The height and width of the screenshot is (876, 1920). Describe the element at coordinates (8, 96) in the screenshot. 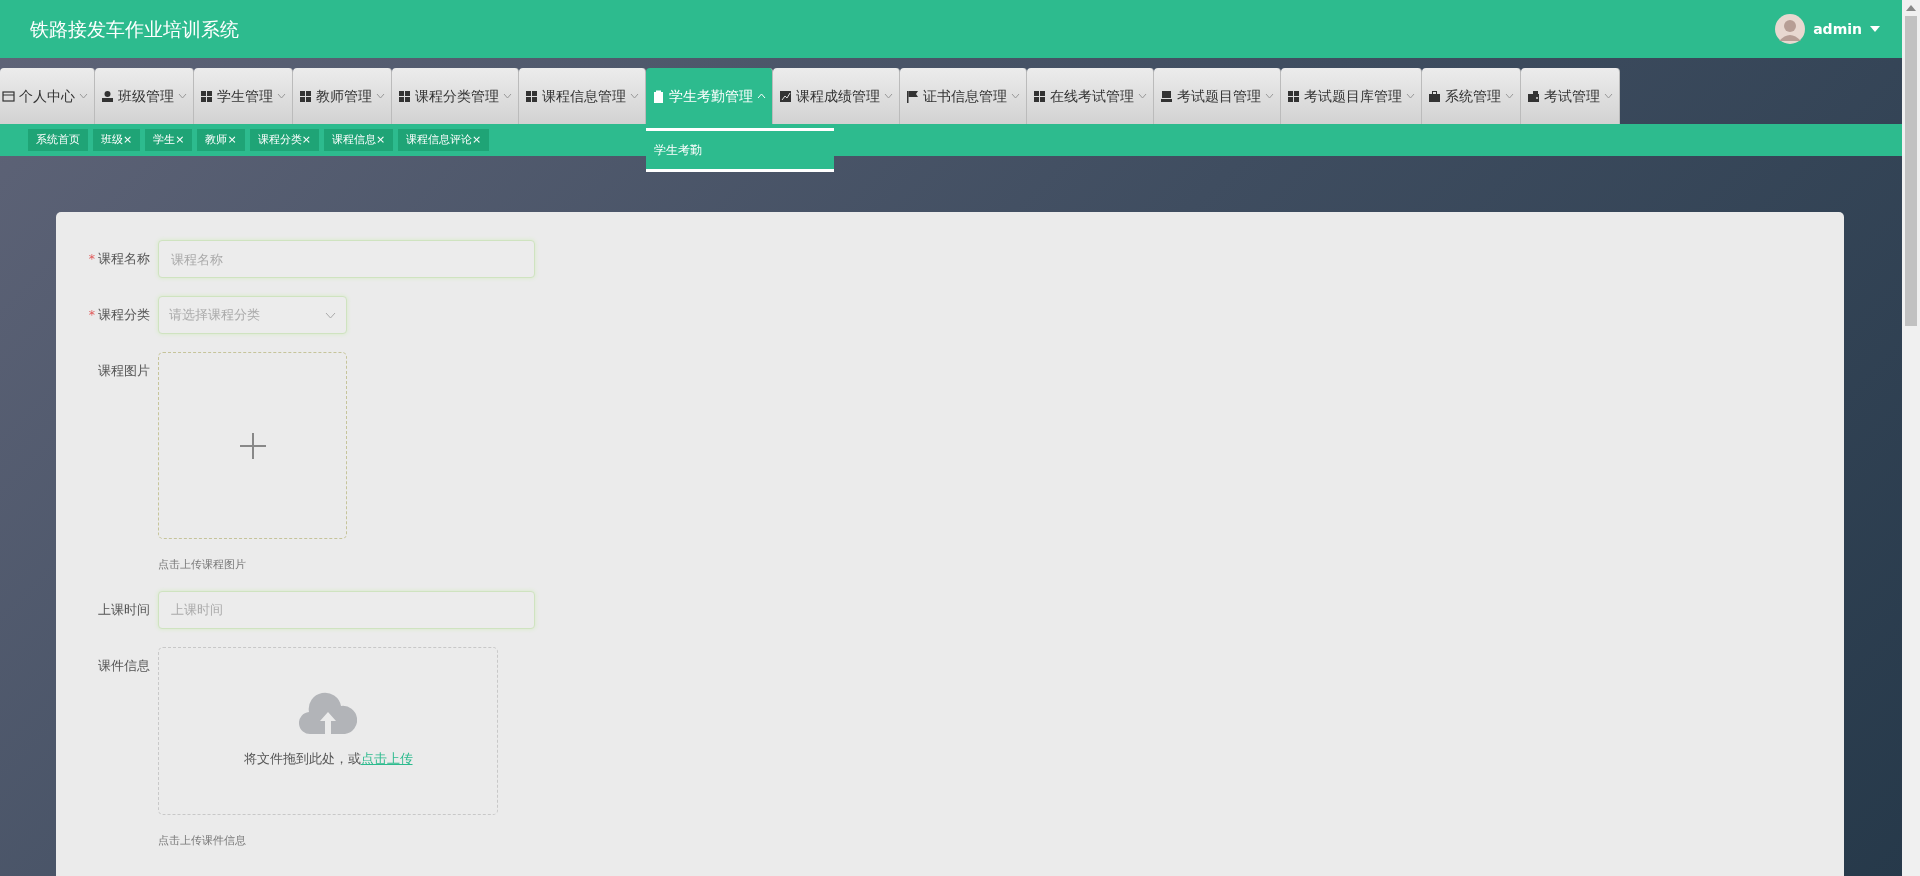

I see `window-icon` at that location.